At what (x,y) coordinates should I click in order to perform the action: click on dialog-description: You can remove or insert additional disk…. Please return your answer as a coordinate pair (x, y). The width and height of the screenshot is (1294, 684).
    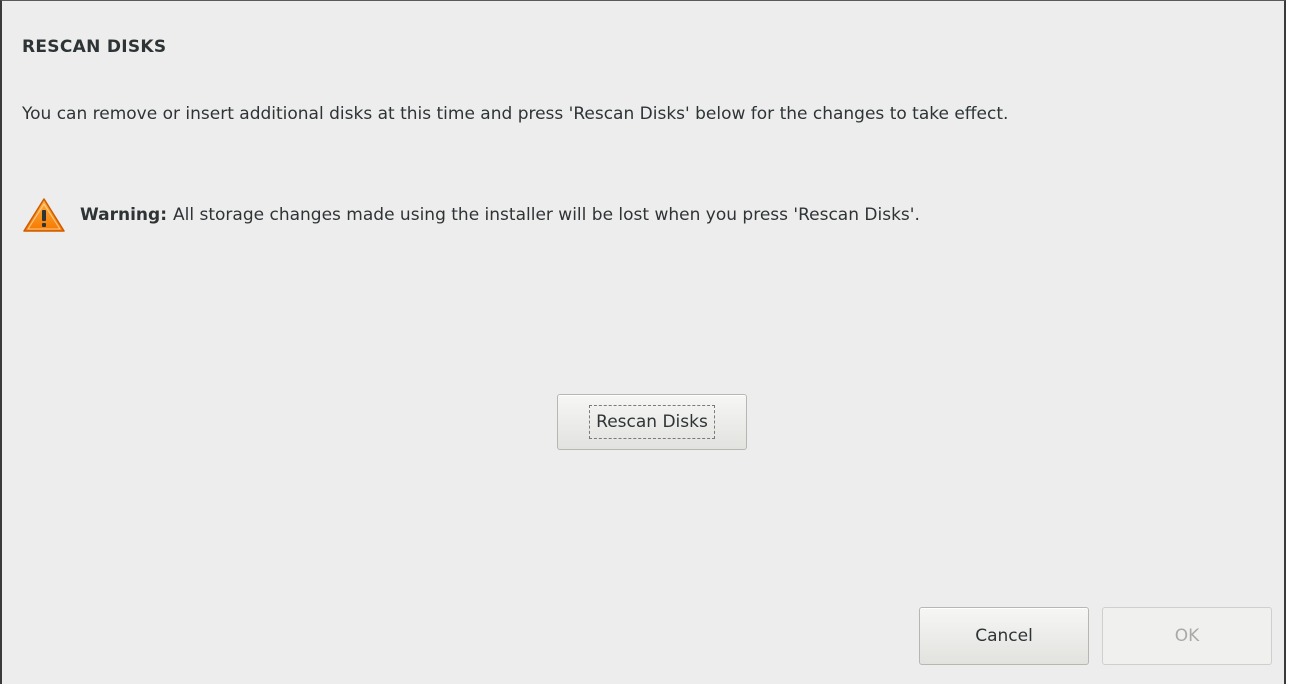
    Looking at the image, I should click on (515, 114).